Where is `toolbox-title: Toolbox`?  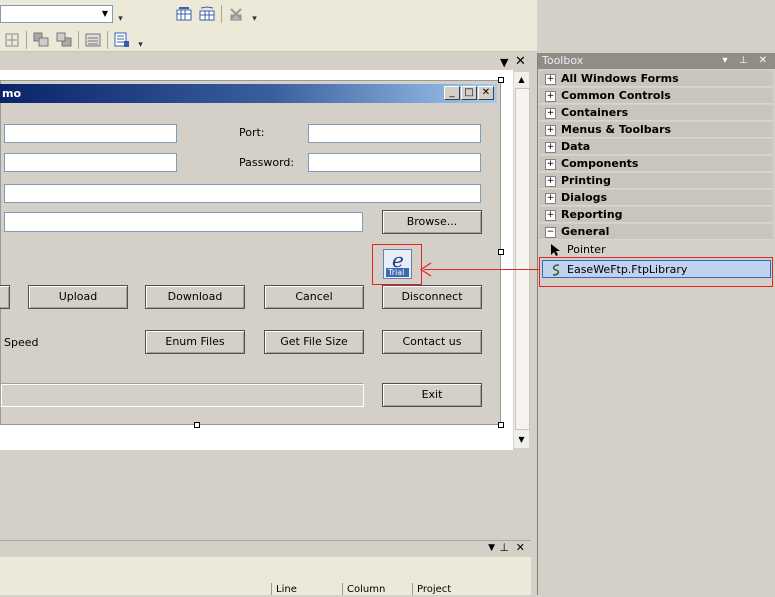
toolbox-title: Toolbox is located at coordinates (563, 60).